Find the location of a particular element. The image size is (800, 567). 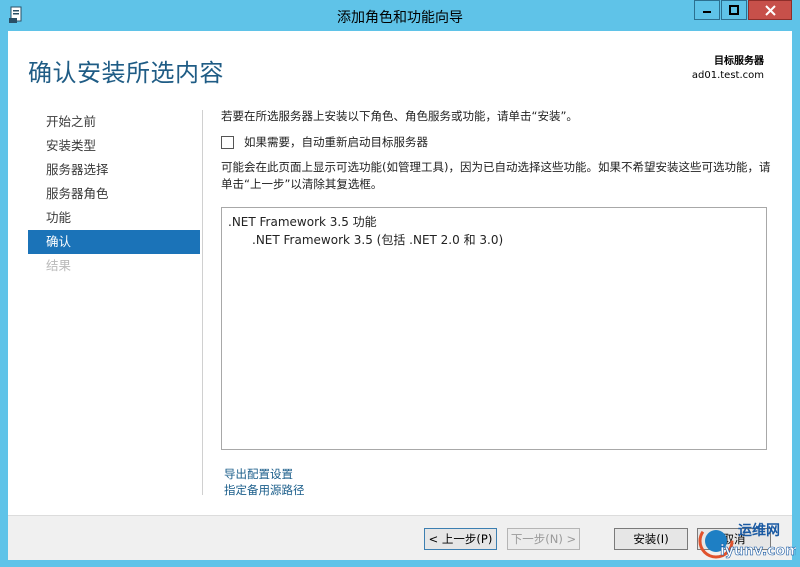

minimize-icon is located at coordinates (707, 12).